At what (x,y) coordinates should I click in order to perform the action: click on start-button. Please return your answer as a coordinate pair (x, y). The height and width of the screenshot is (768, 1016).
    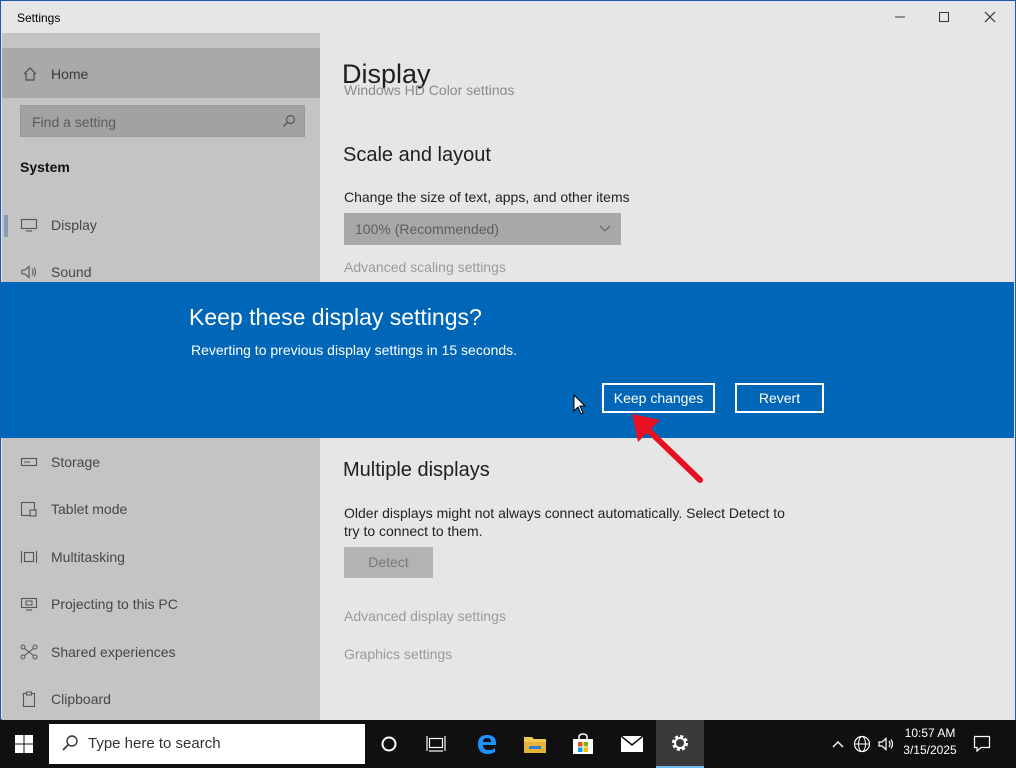
    Looking at the image, I should click on (24, 744).